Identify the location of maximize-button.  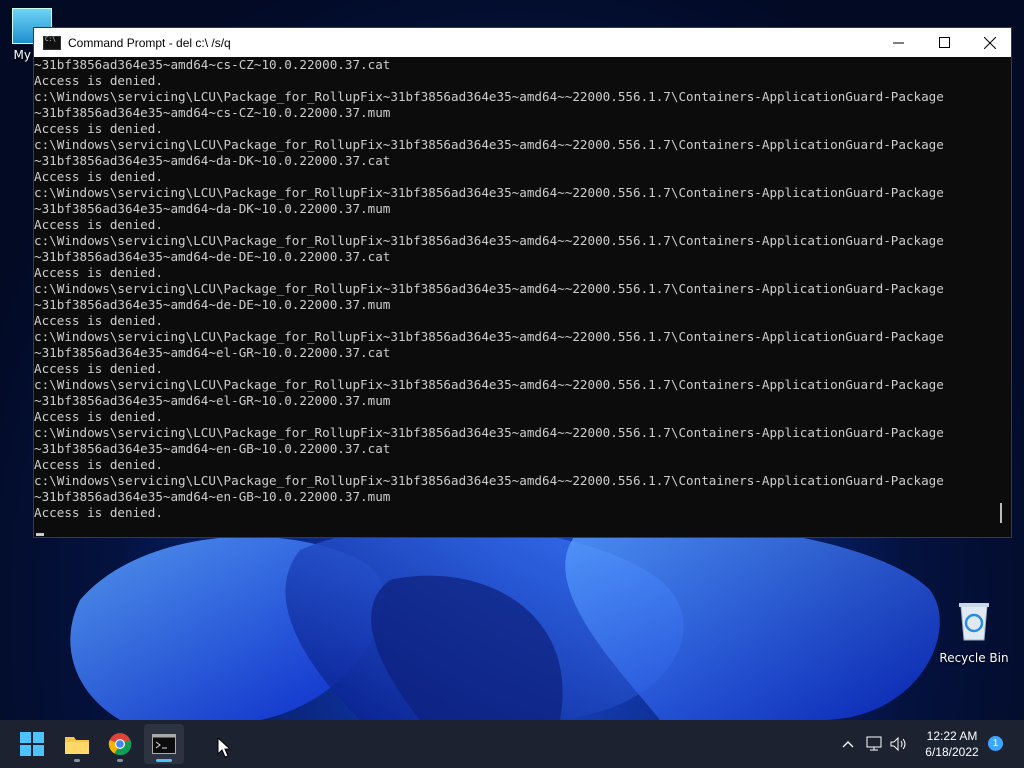
(944, 42).